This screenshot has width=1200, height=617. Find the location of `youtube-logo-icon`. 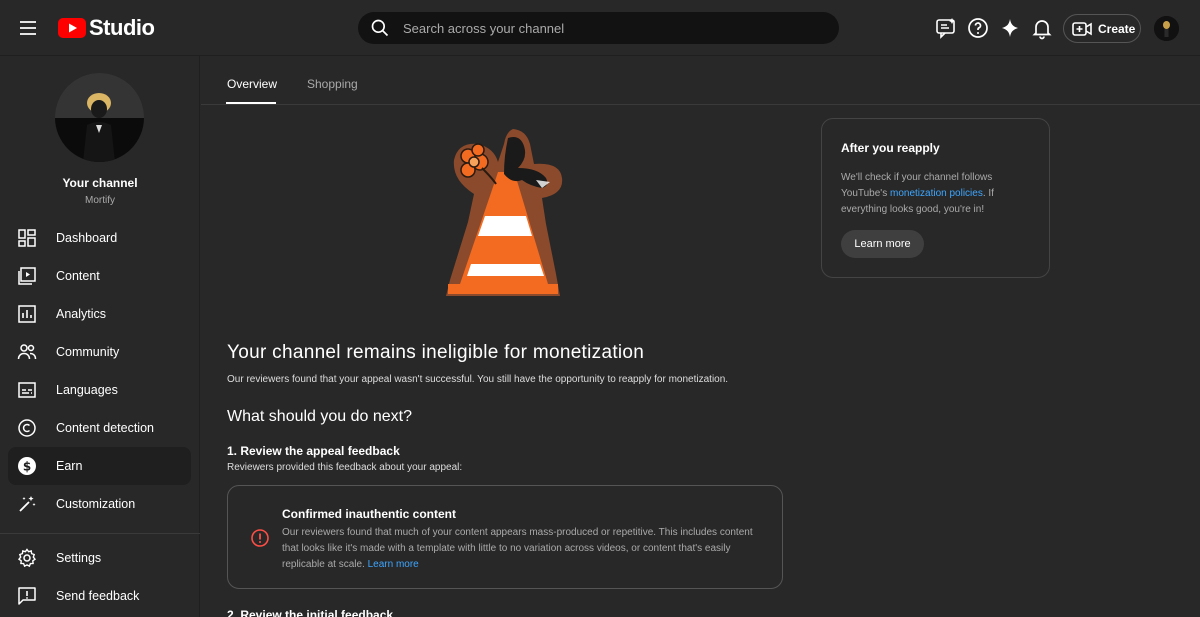

youtube-logo-icon is located at coordinates (72, 28).